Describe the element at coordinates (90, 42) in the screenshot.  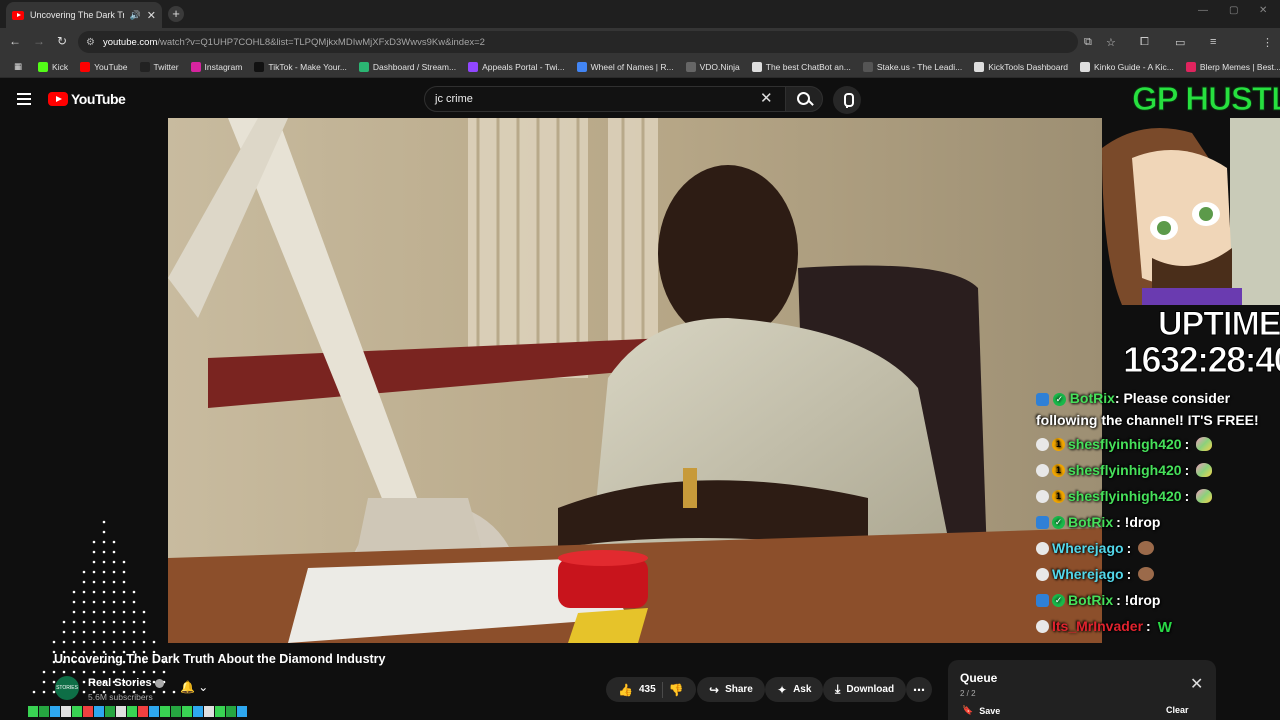
I see `site-info-icon: ⚙` at that location.